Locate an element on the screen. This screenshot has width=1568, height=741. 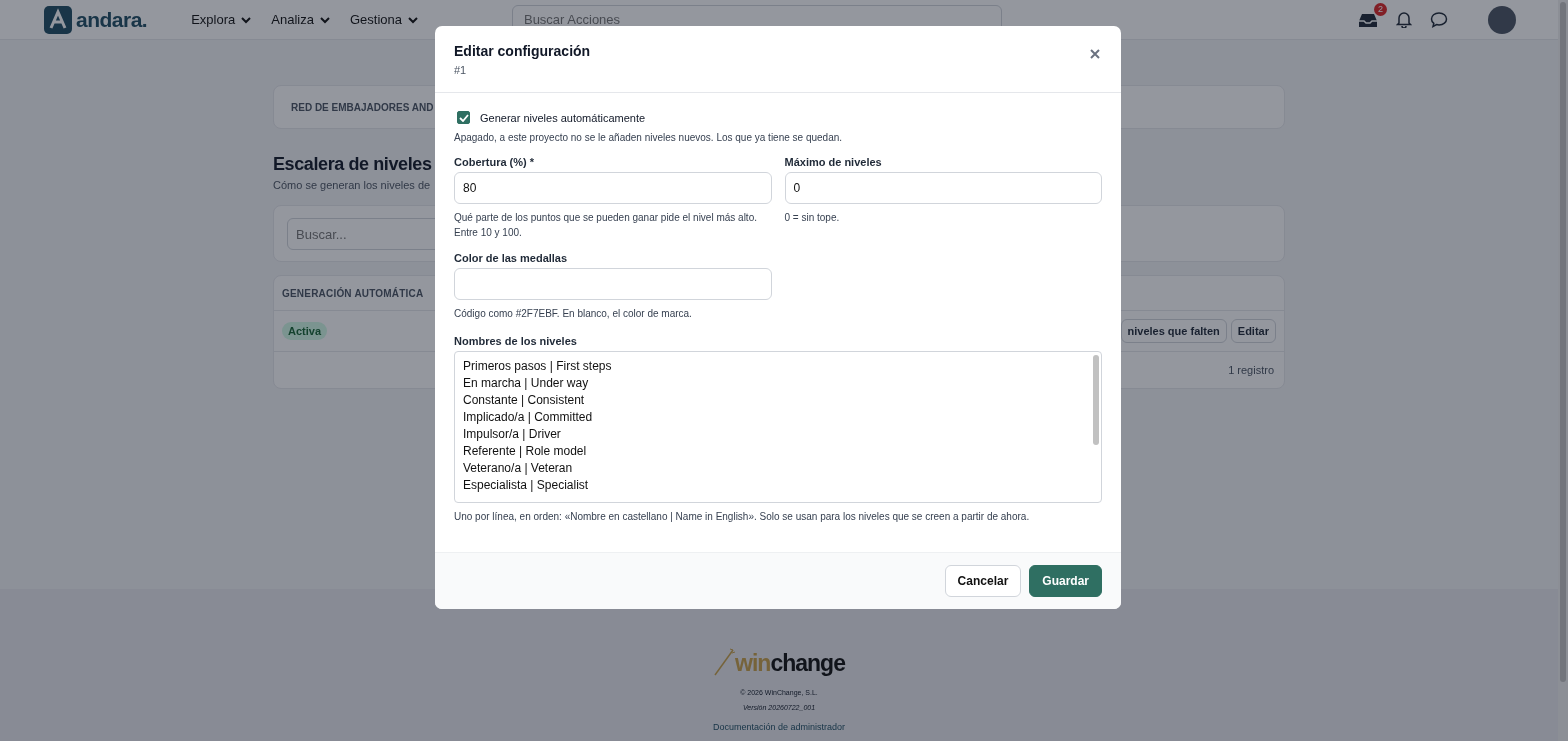
company-logo: winchange is located at coordinates (779, 662).